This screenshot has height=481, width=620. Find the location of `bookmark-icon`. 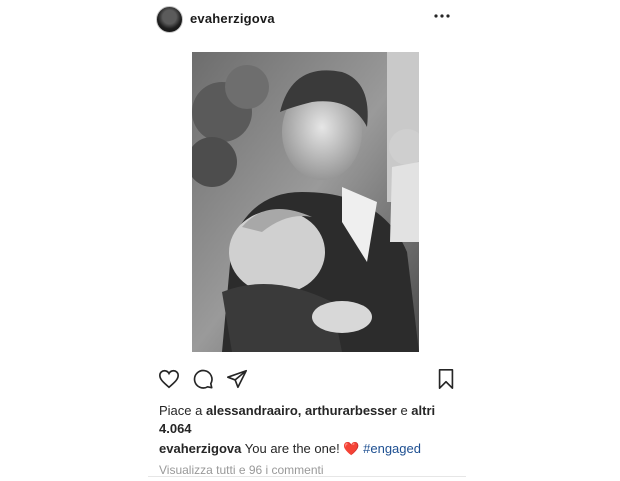

bookmark-icon is located at coordinates (446, 379).